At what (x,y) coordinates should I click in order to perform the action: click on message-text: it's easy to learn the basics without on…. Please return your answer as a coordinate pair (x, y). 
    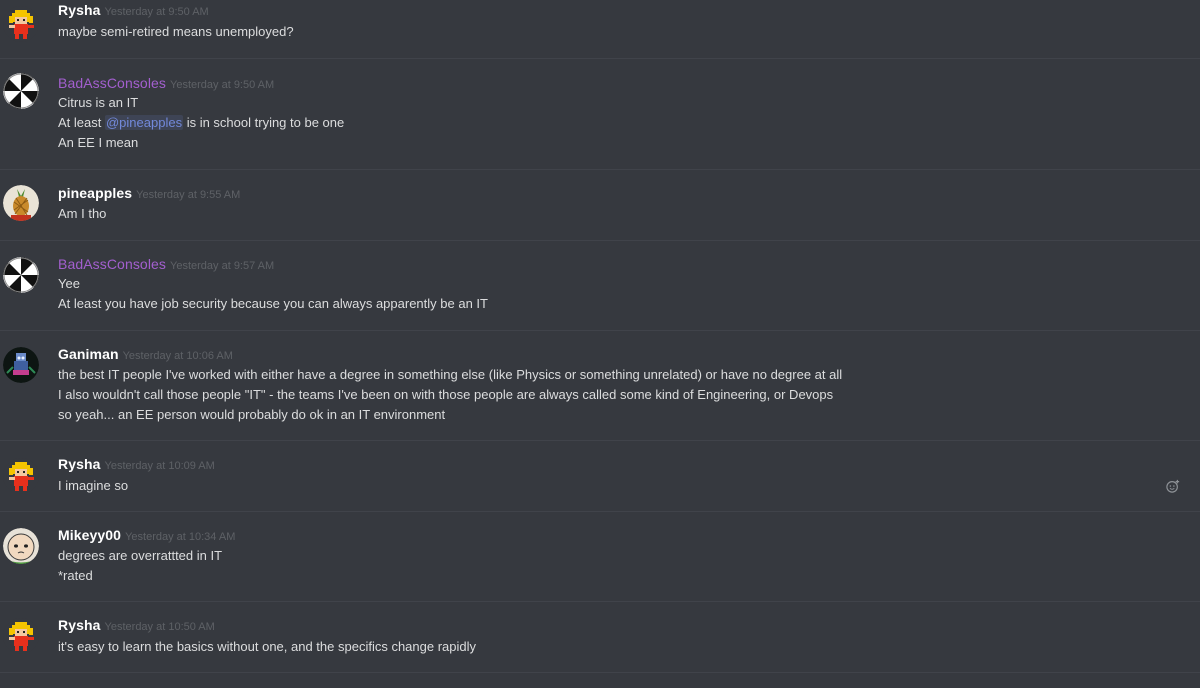
    Looking at the image, I should click on (267, 646).